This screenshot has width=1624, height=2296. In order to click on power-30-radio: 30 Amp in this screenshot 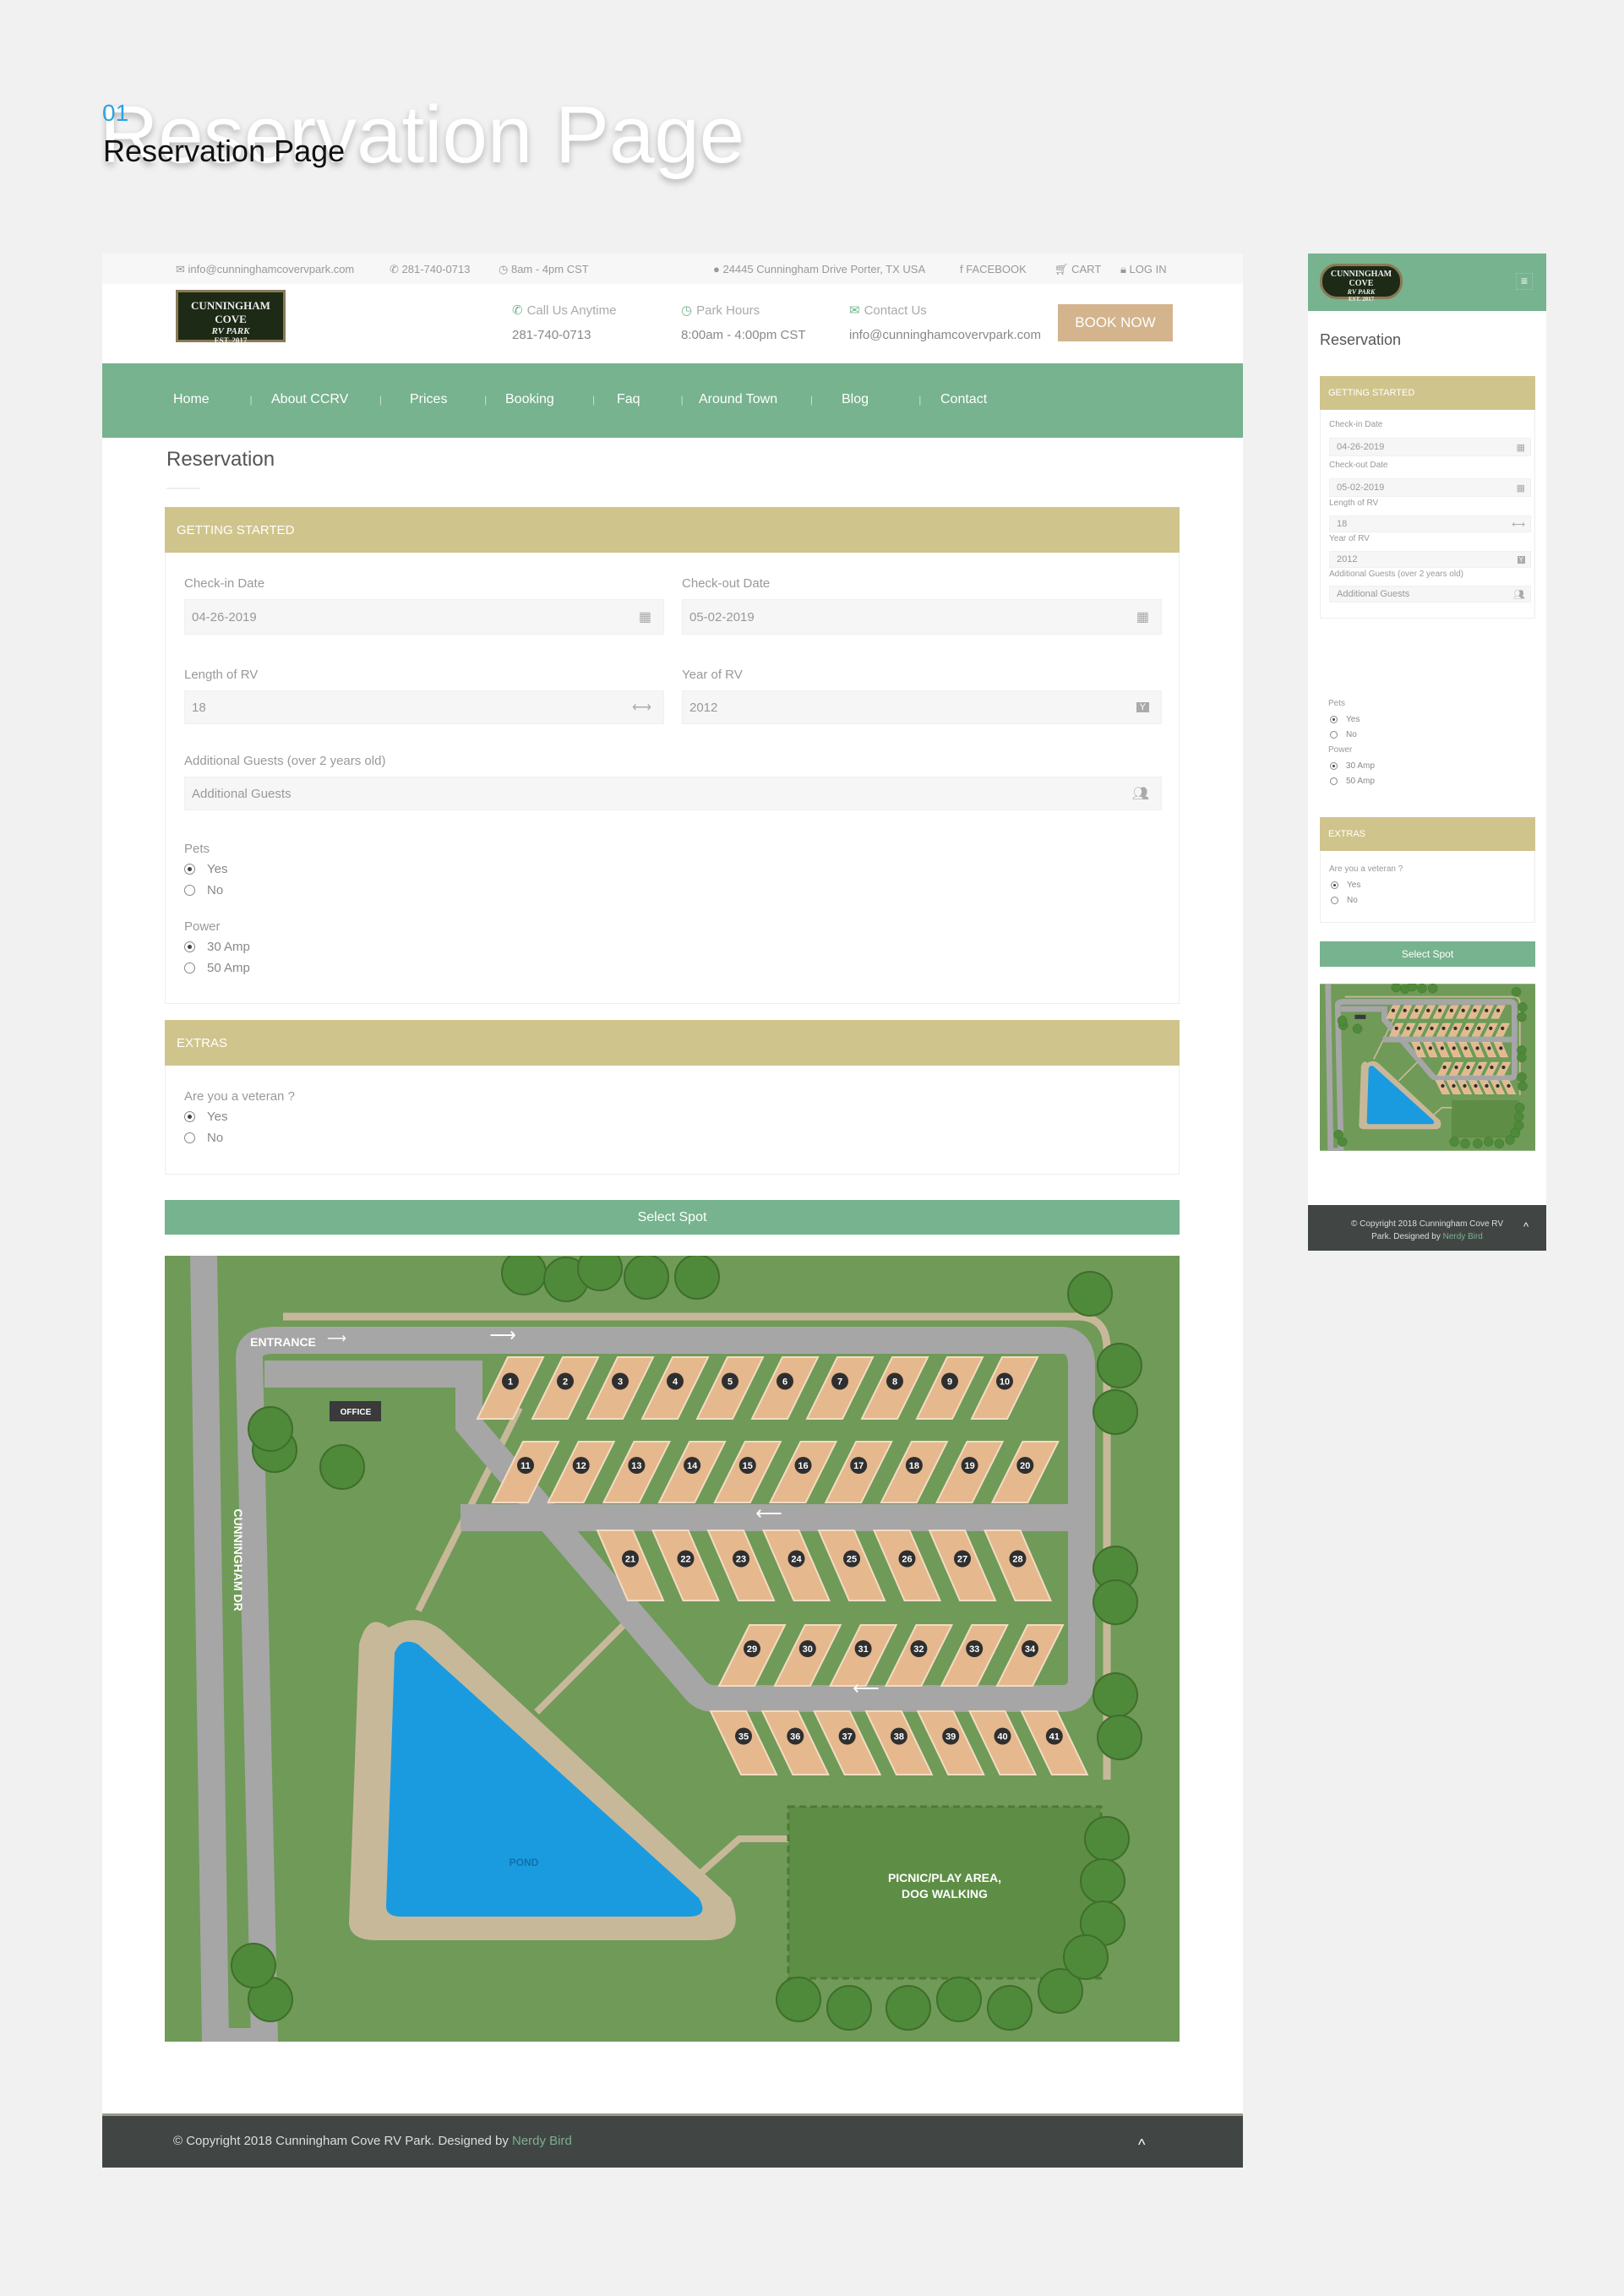, I will do `click(217, 947)`.